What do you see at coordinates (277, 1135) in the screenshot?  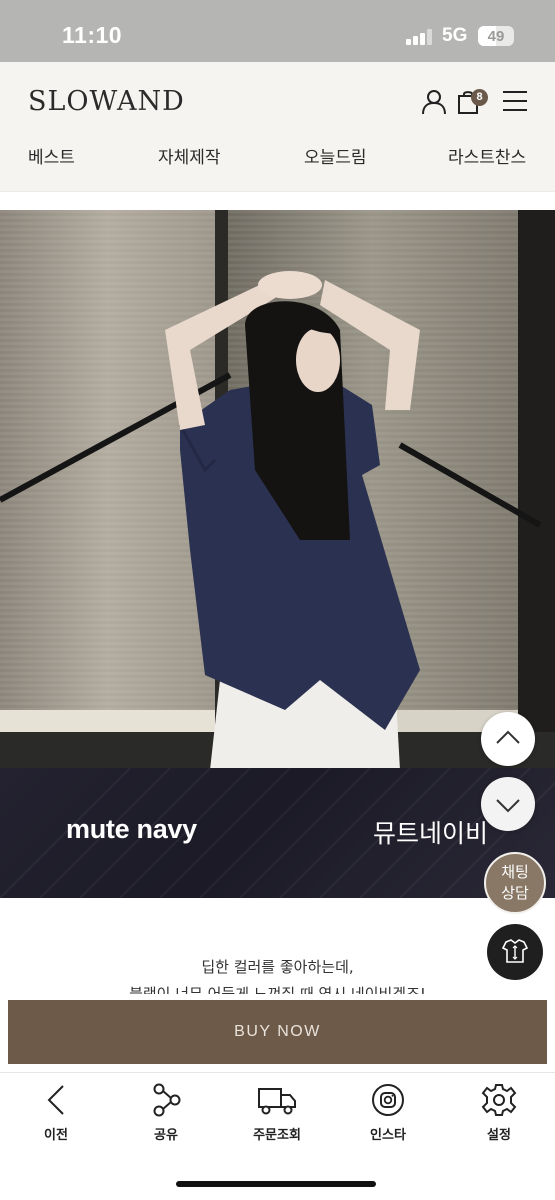 I see `bottom-nav-label: 주문조회` at bounding box center [277, 1135].